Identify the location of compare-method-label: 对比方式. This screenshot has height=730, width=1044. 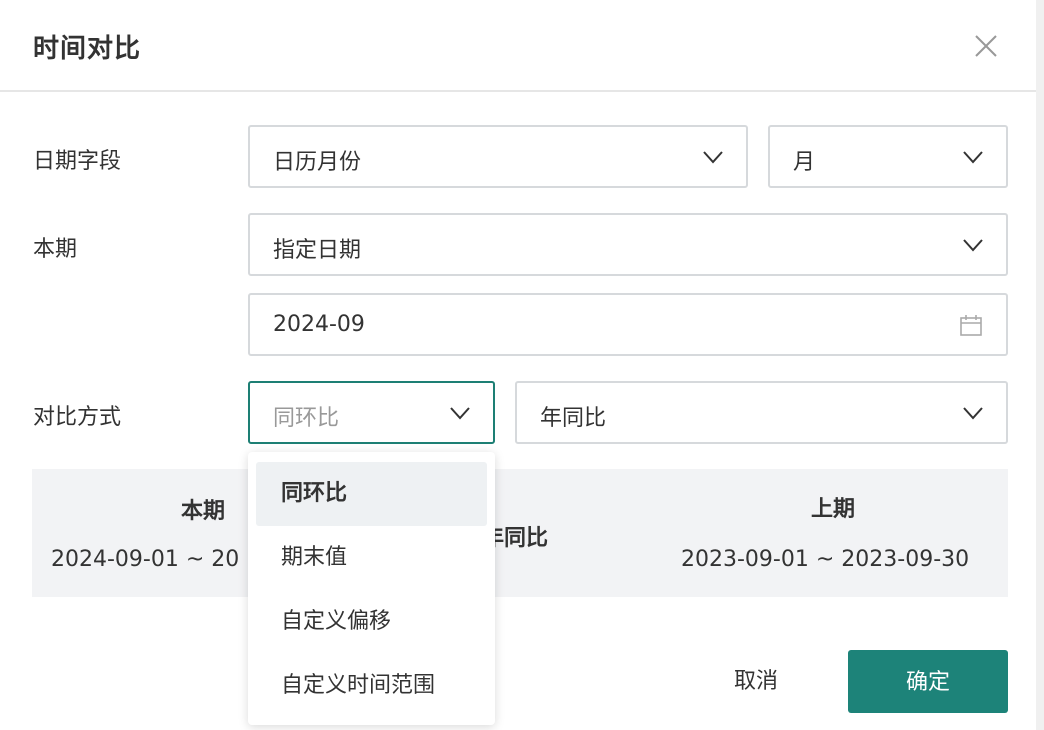
(77, 417).